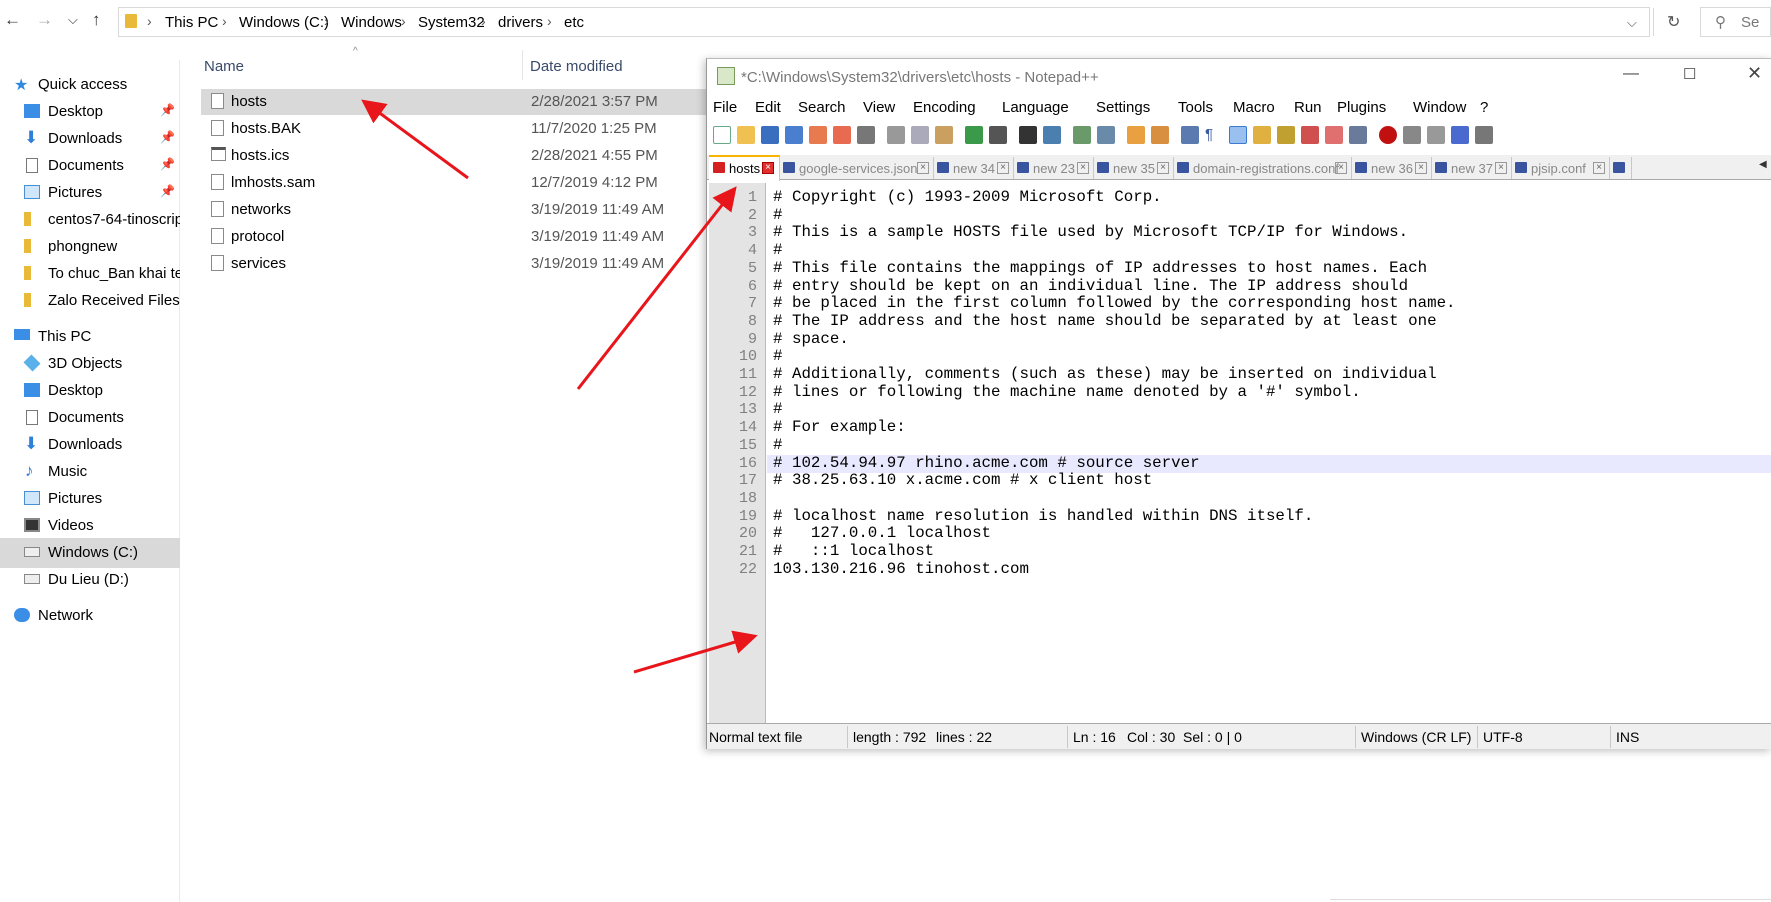 The image size is (1771, 902). Describe the element at coordinates (371, 22) in the screenshot. I see `breadcrumb-windows: Windows` at that location.